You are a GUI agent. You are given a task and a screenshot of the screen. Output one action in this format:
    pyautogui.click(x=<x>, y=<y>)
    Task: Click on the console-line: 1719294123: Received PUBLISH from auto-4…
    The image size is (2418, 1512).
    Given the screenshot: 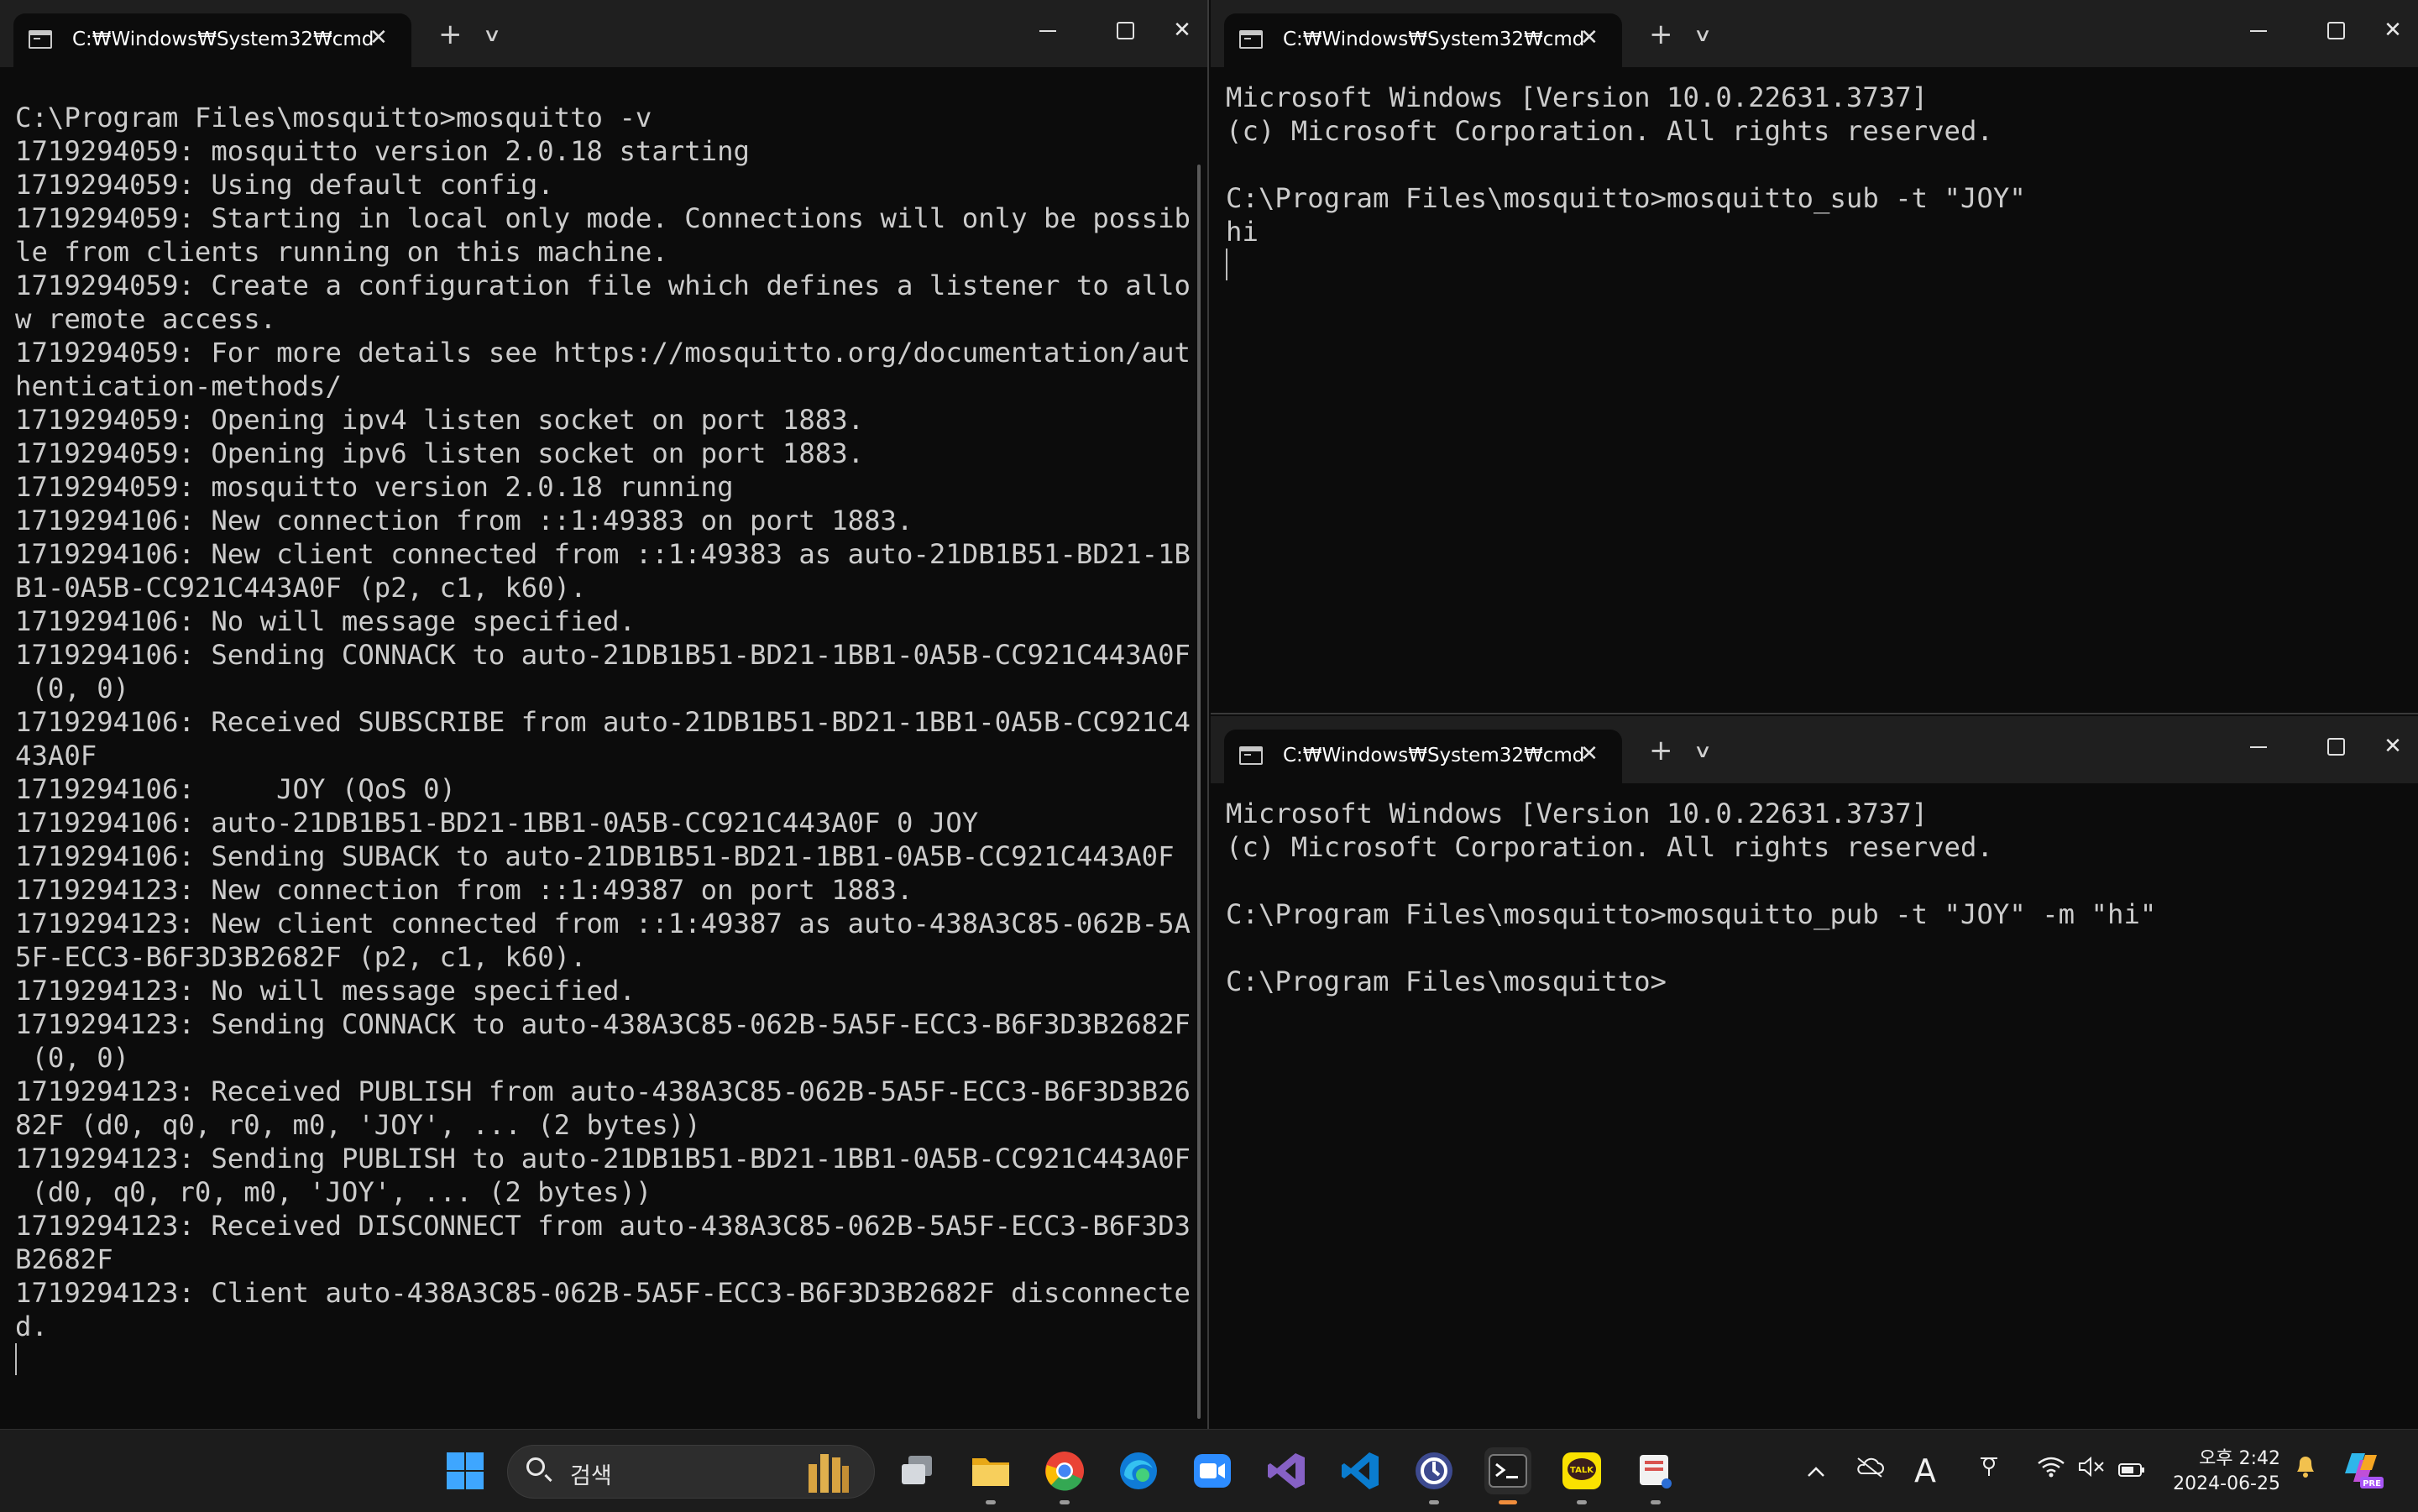 What is the action you would take?
    pyautogui.click(x=603, y=1091)
    